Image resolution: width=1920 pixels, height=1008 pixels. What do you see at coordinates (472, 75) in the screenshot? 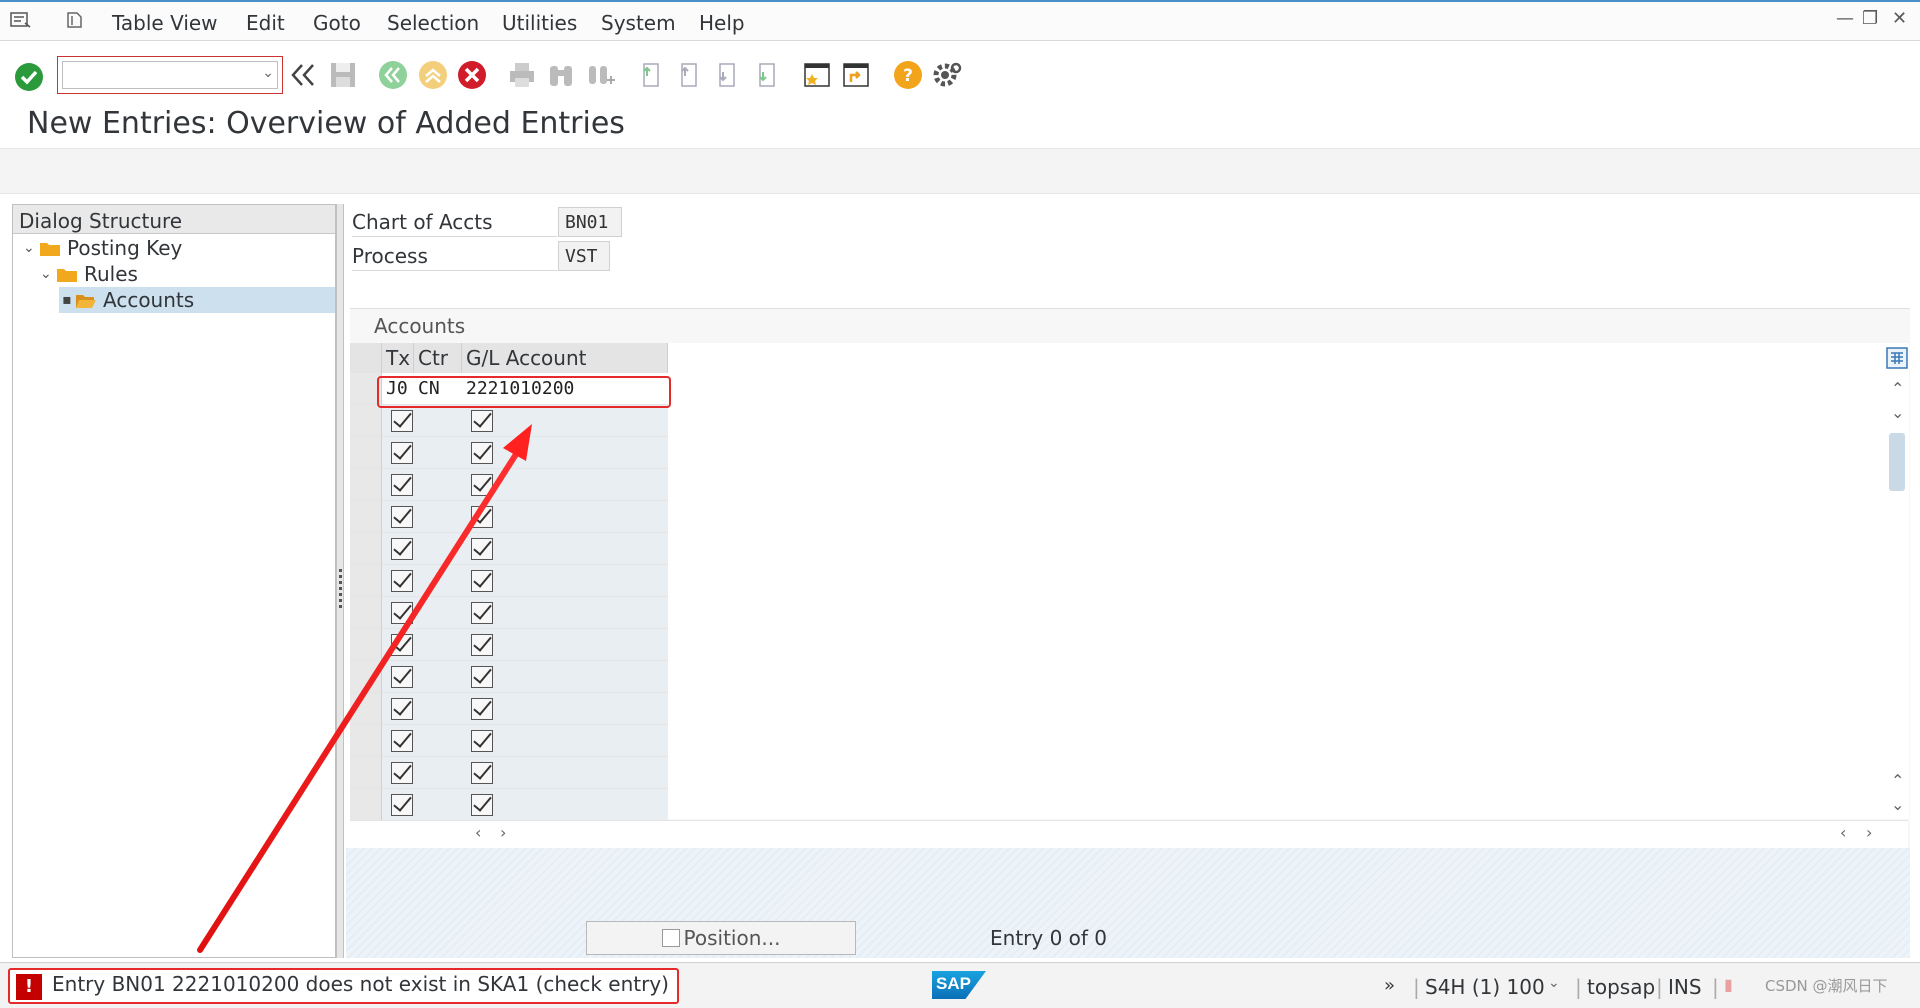
I see `cancel-icon` at bounding box center [472, 75].